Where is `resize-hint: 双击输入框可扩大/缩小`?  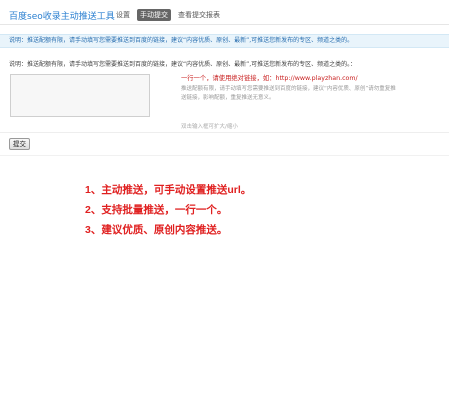
resize-hint: 双击输入框可扩大/缩小 is located at coordinates (209, 127).